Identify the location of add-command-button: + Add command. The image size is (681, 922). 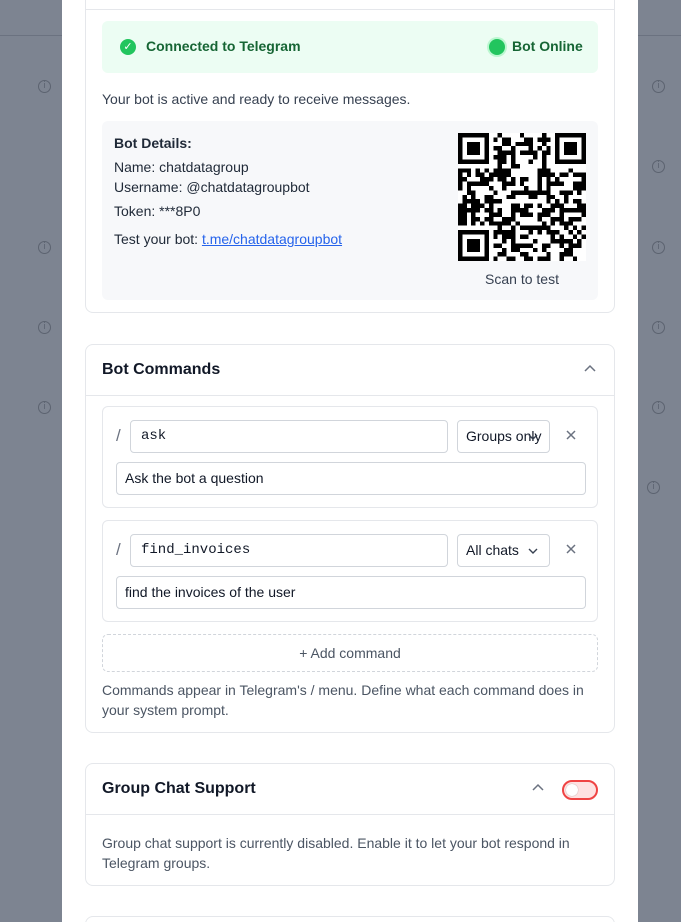
(350, 653).